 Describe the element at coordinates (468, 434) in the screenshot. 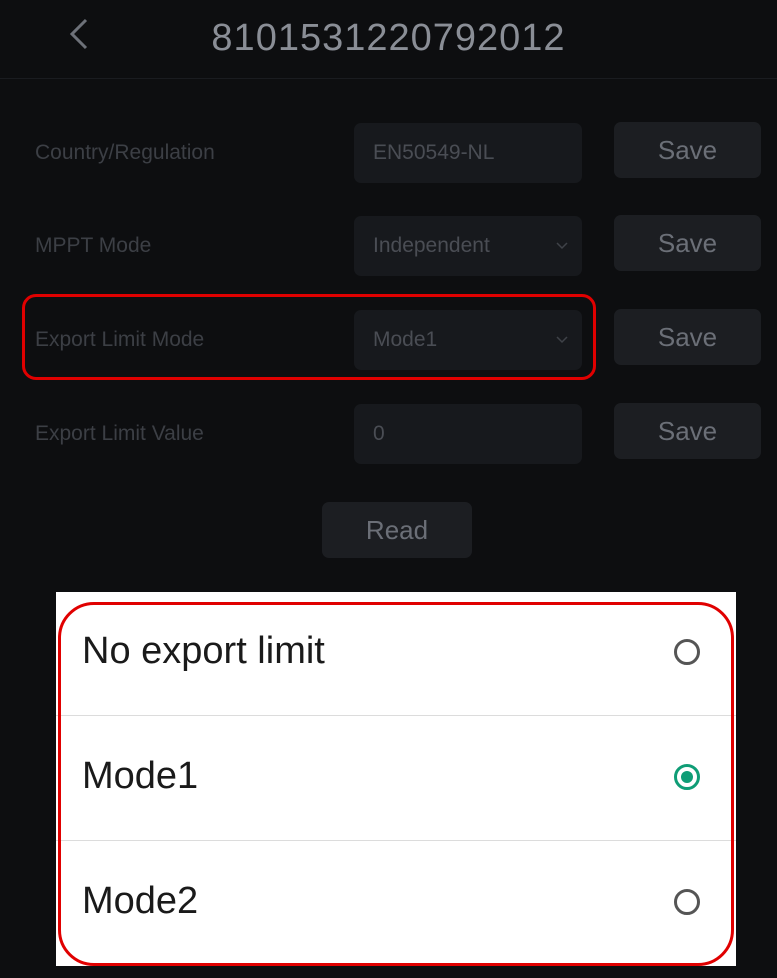

I see `export-limit-value-input: 0` at that location.